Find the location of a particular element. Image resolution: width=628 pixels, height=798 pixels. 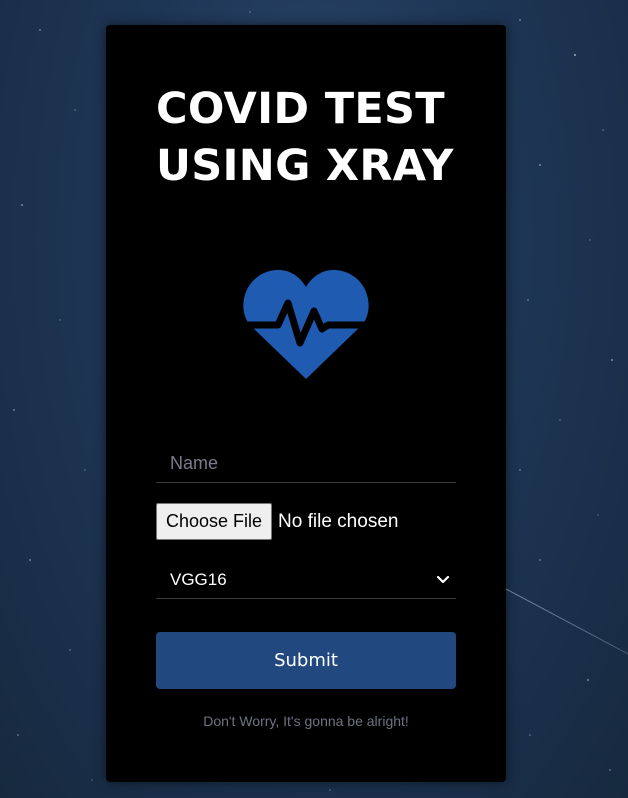

file-picker: Choose File No file chosen is located at coordinates (277, 521).